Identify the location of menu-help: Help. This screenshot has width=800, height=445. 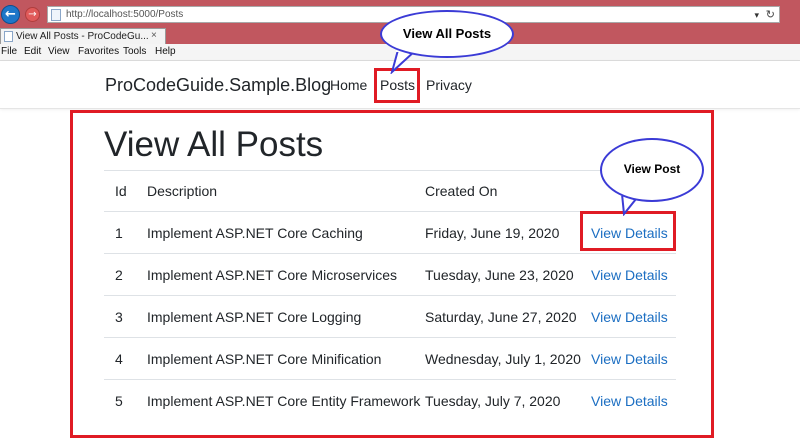
(165, 52).